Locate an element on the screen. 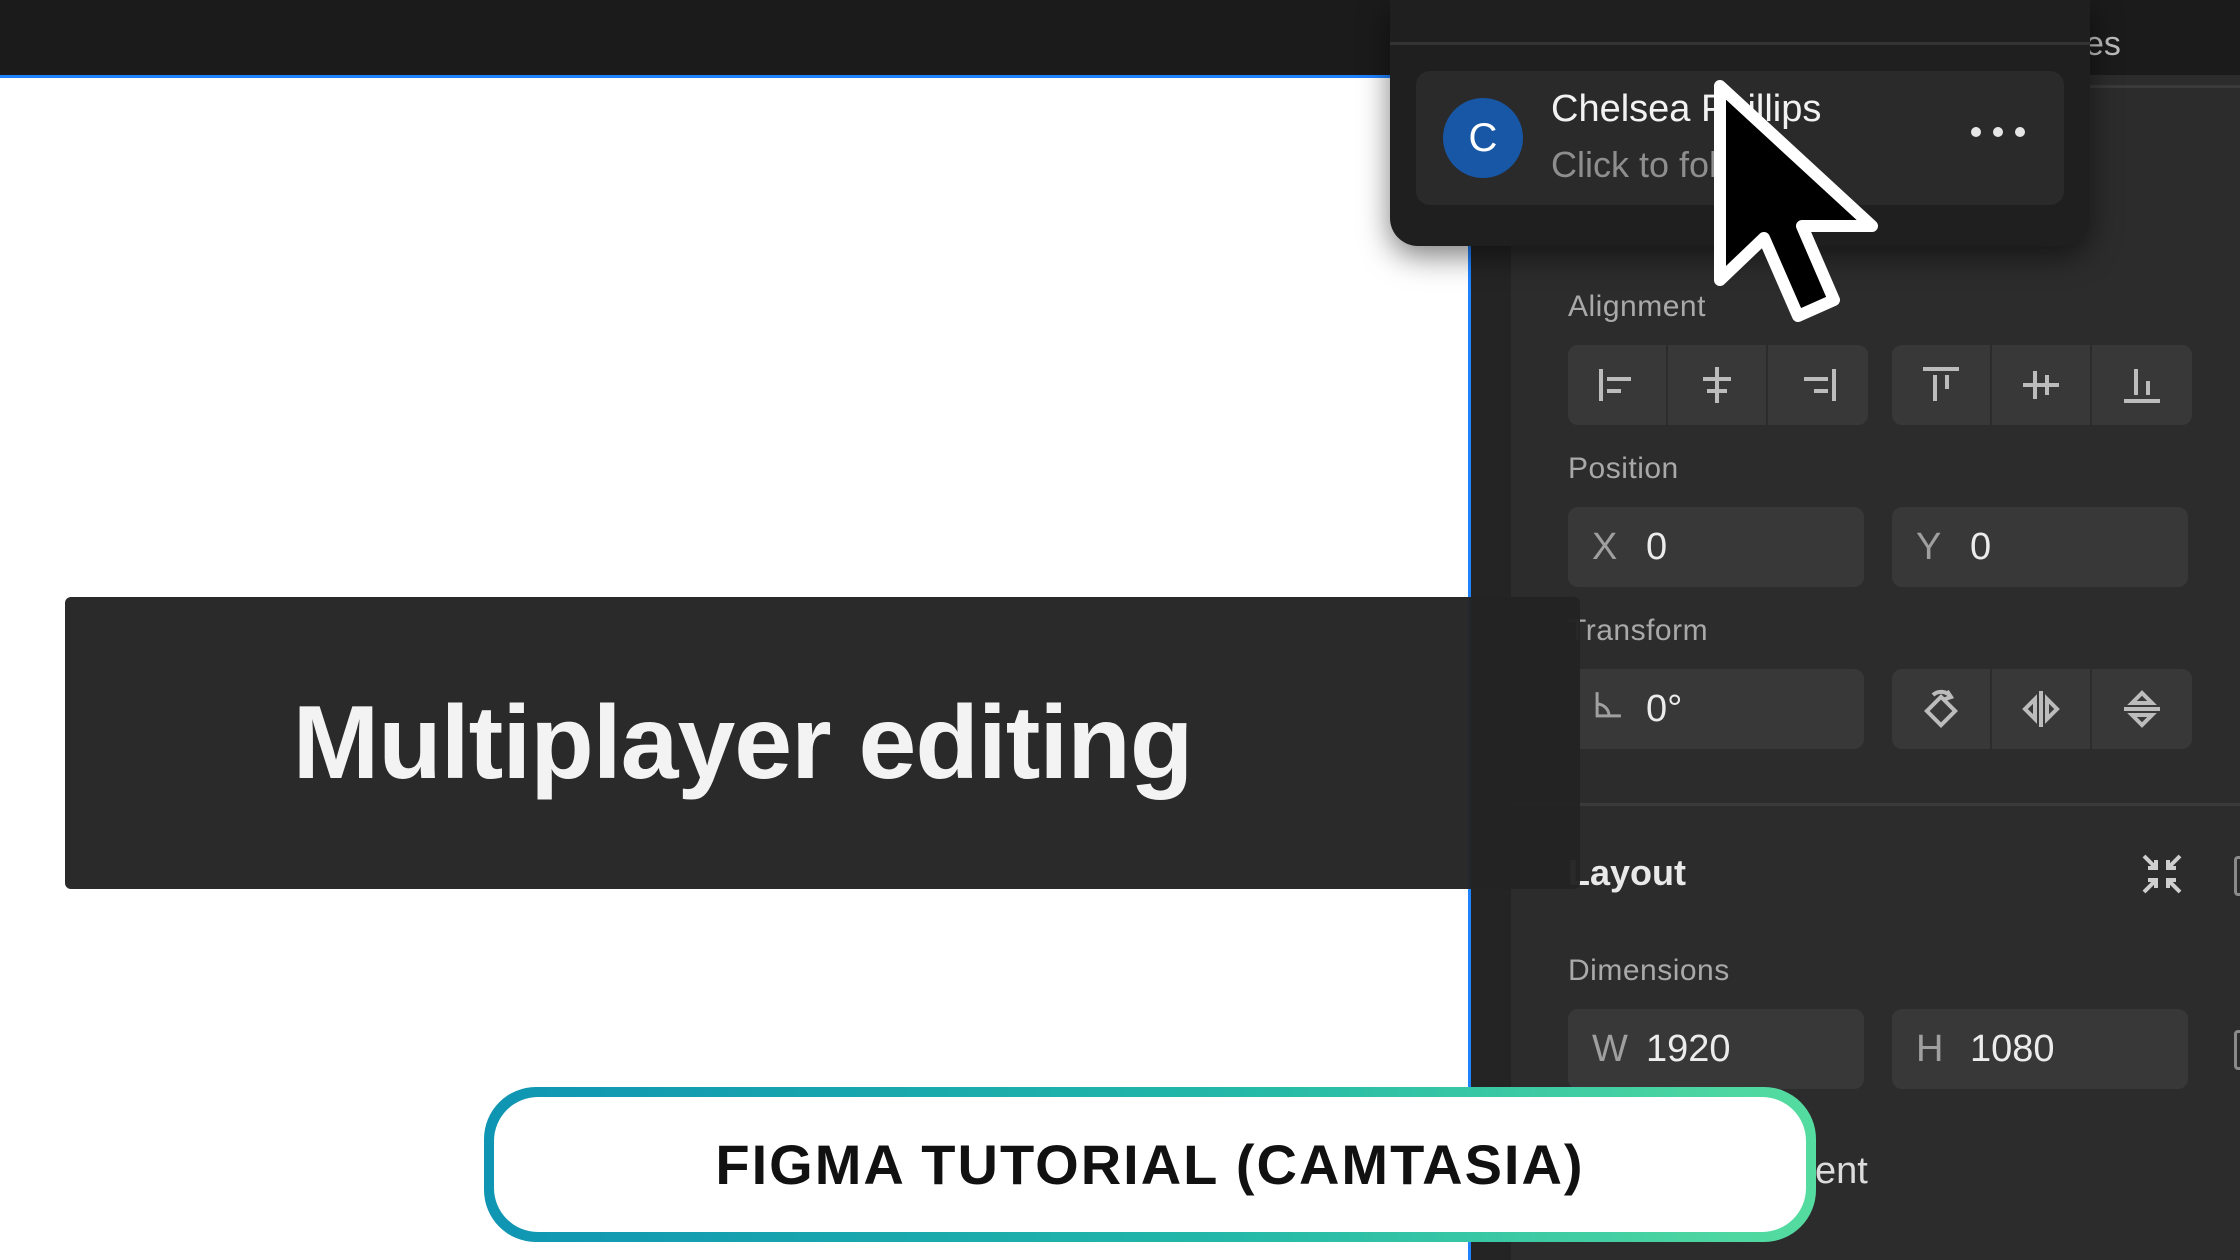 The image size is (2240, 1260). flip-horizontal-icon is located at coordinates (2042, 709).